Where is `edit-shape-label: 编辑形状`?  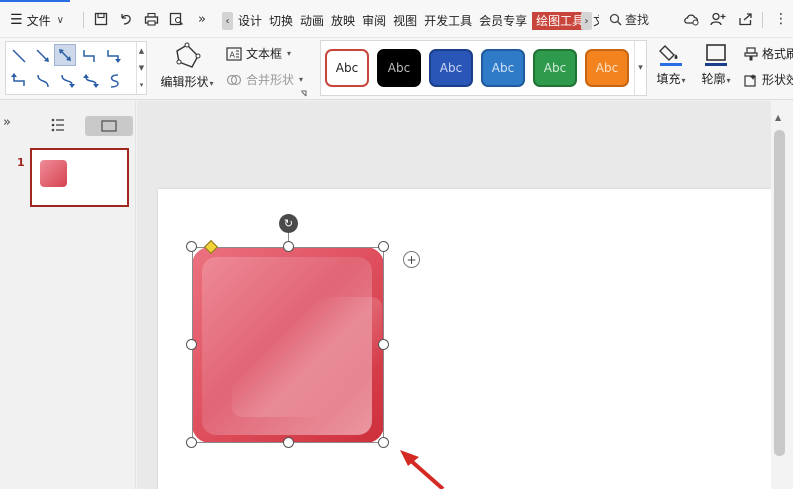 edit-shape-label: 编辑形状 is located at coordinates (184, 82).